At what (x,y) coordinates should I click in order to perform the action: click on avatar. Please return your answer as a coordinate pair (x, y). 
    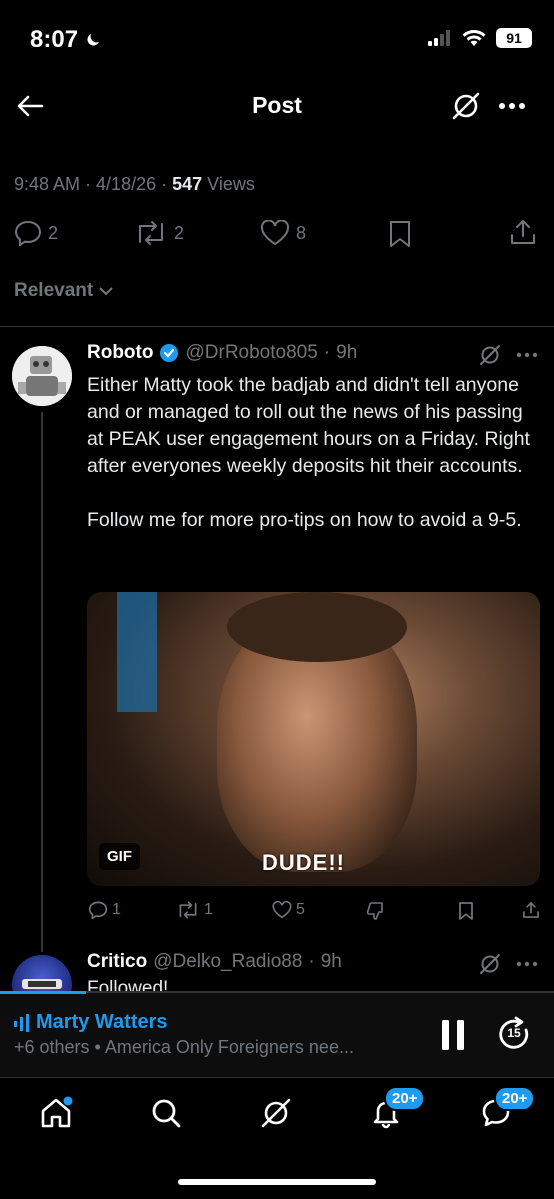
    Looking at the image, I should click on (42, 376).